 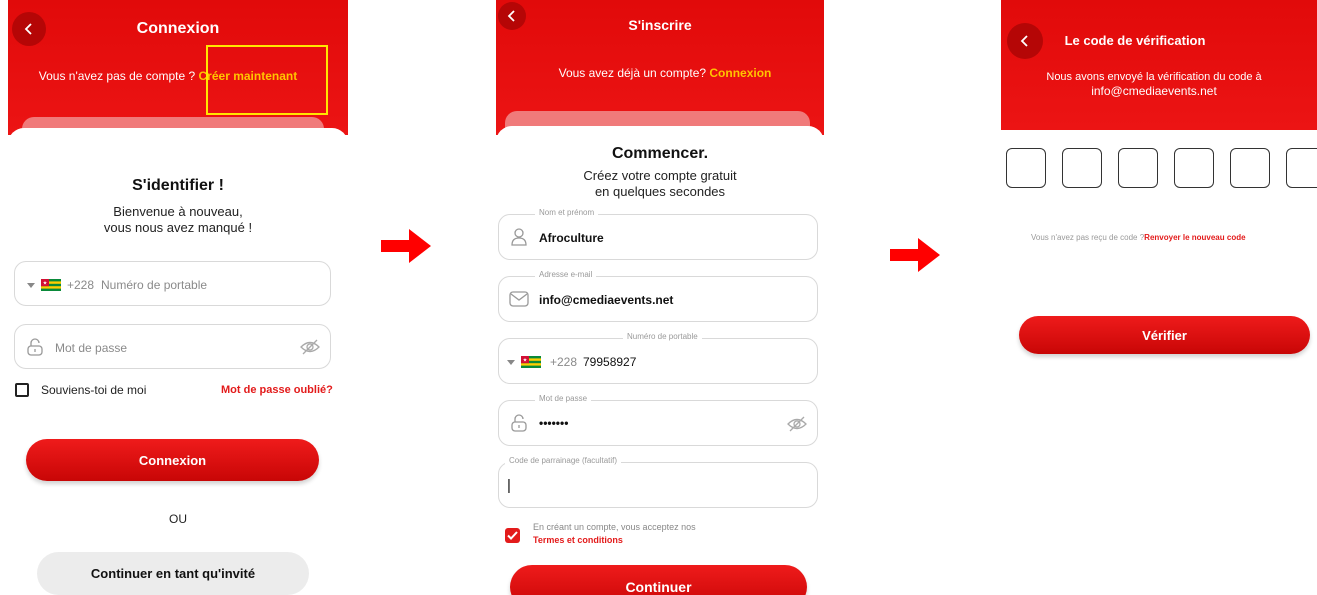 I want to click on phone-field: Numéro de portable ★ +228 79958927, so click(x=658, y=358).